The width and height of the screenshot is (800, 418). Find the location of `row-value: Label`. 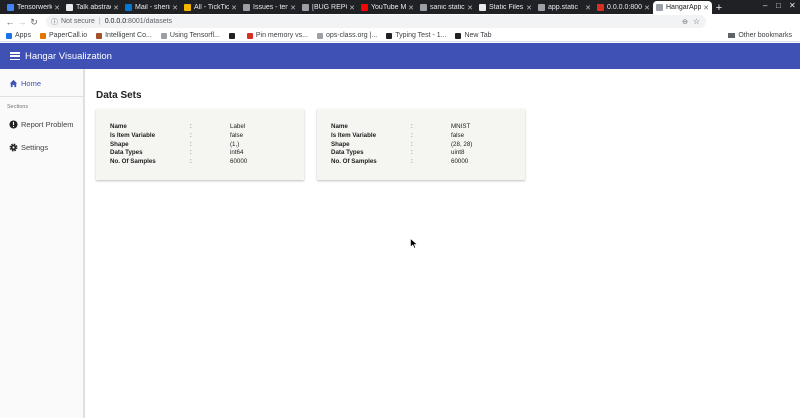

row-value: Label is located at coordinates (238, 126).